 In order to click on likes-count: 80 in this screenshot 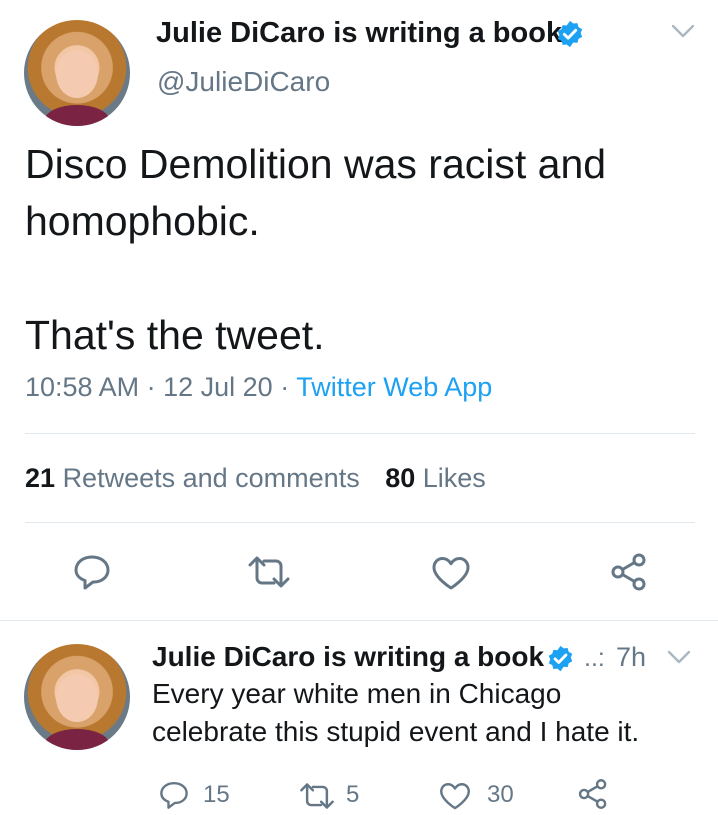, I will do `click(400, 478)`.